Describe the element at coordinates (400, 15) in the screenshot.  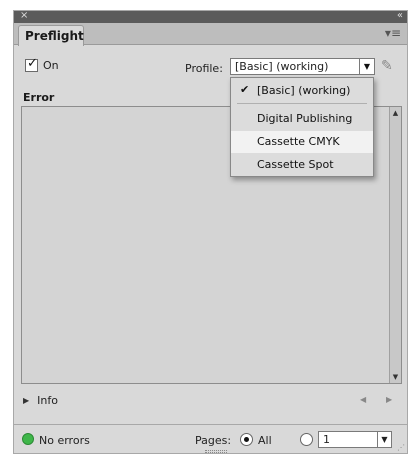
I see `collapse-icon: «` at that location.